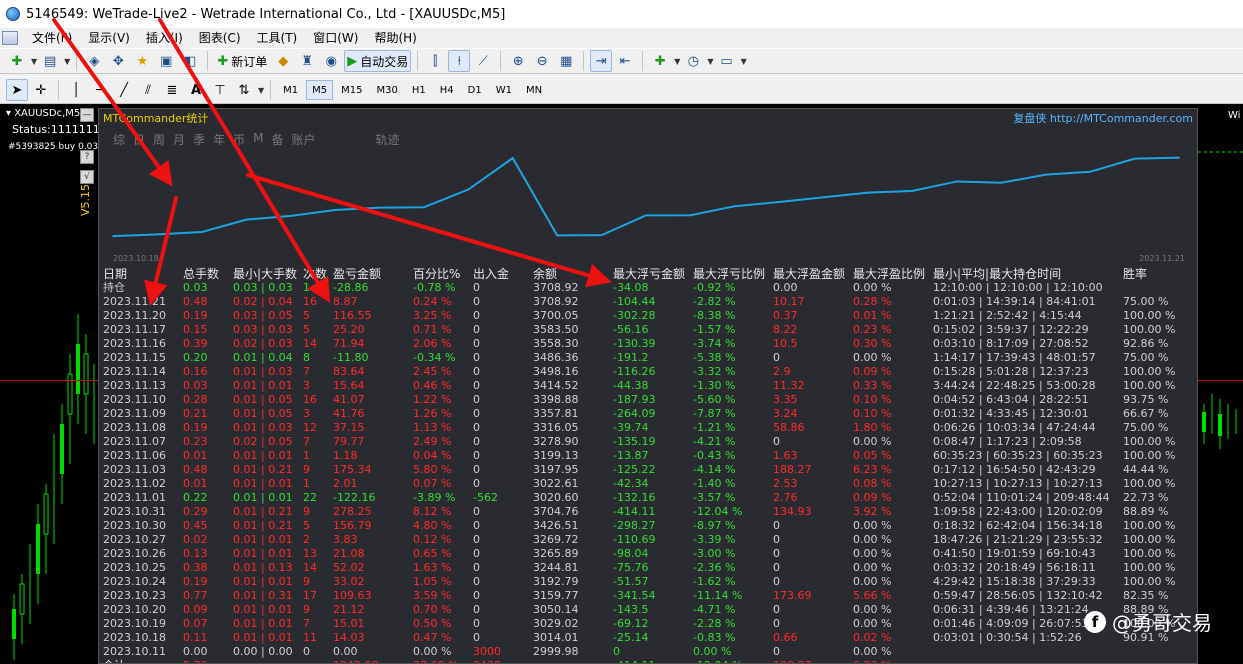 This screenshot has width=1243, height=664. I want to click on period-d1: D1, so click(475, 90).